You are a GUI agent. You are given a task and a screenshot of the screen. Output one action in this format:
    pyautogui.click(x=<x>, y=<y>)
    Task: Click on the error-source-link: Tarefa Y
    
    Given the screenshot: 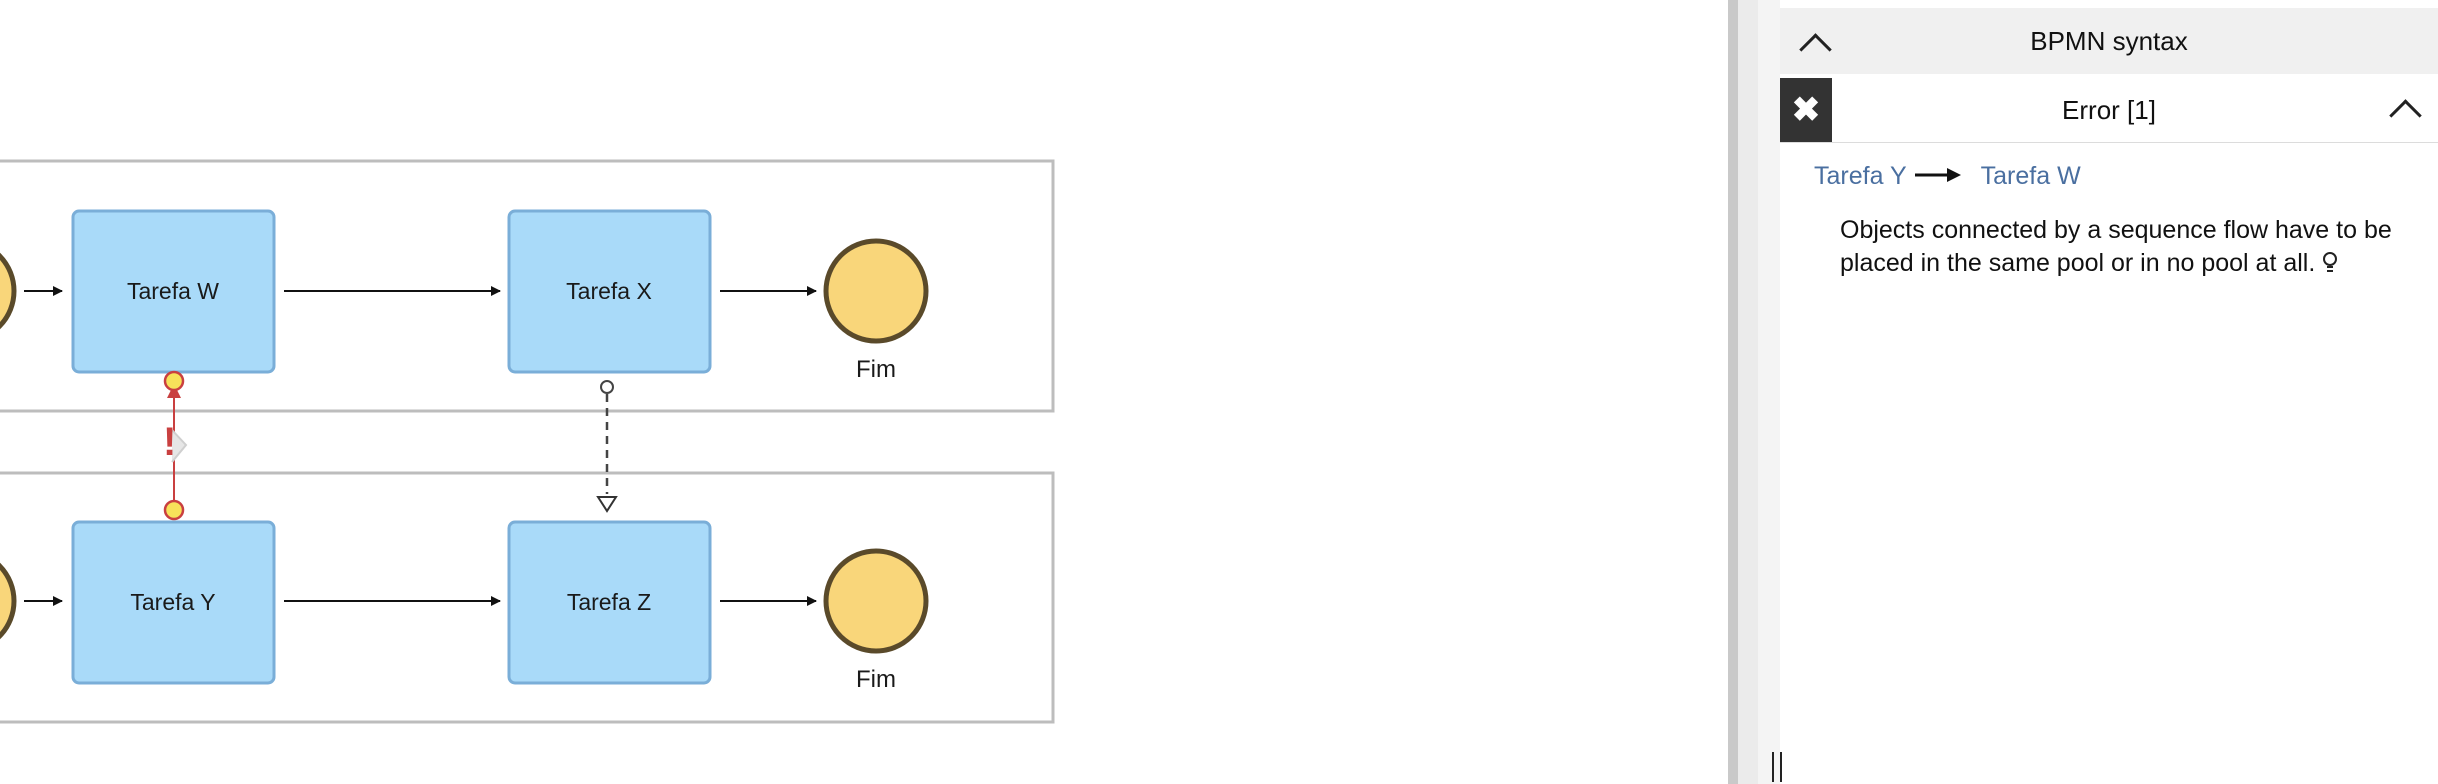 What is the action you would take?
    pyautogui.click(x=1860, y=176)
    